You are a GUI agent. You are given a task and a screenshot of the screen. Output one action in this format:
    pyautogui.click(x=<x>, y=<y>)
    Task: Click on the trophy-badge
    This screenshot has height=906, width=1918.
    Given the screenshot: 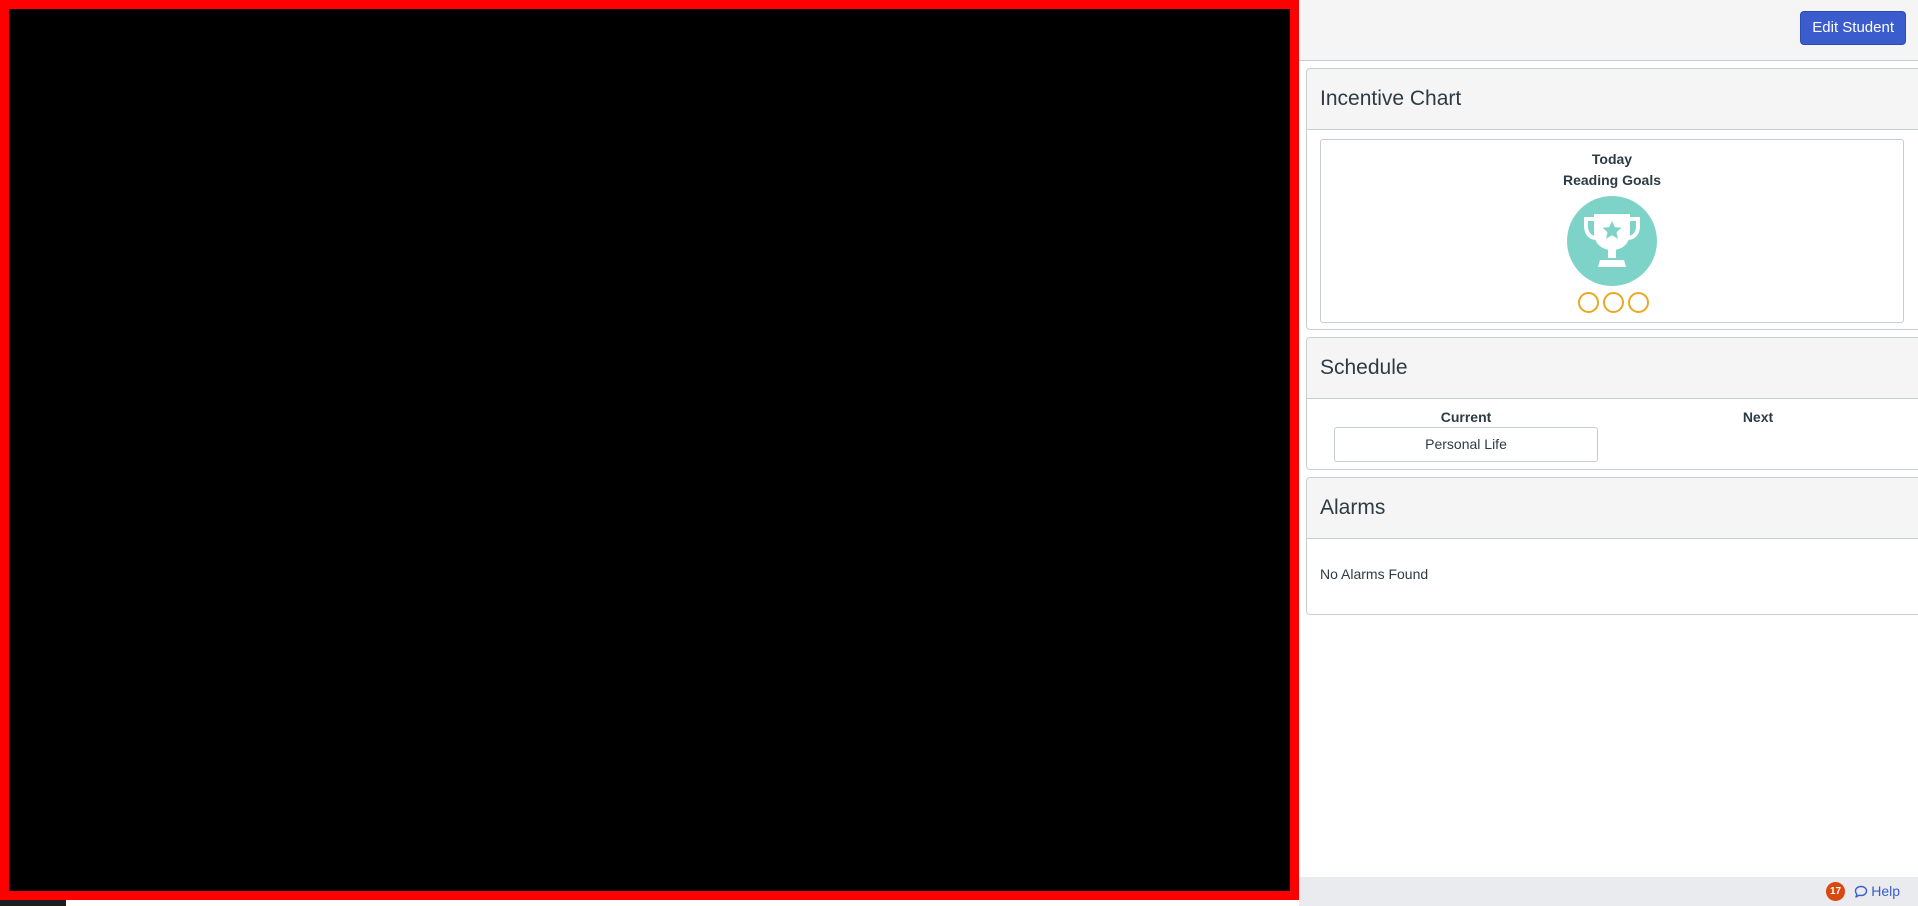 What is the action you would take?
    pyautogui.click(x=1612, y=241)
    